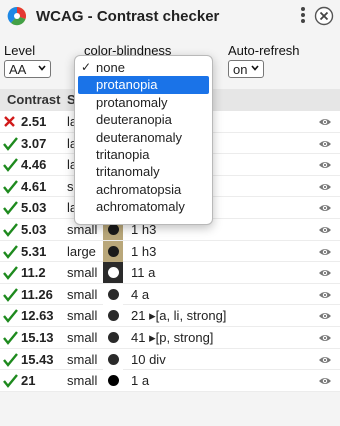 Image resolution: width=340 pixels, height=426 pixels. Describe the element at coordinates (123, 154) in the screenshot. I see `dropdown-option-label: tritanopia` at that location.